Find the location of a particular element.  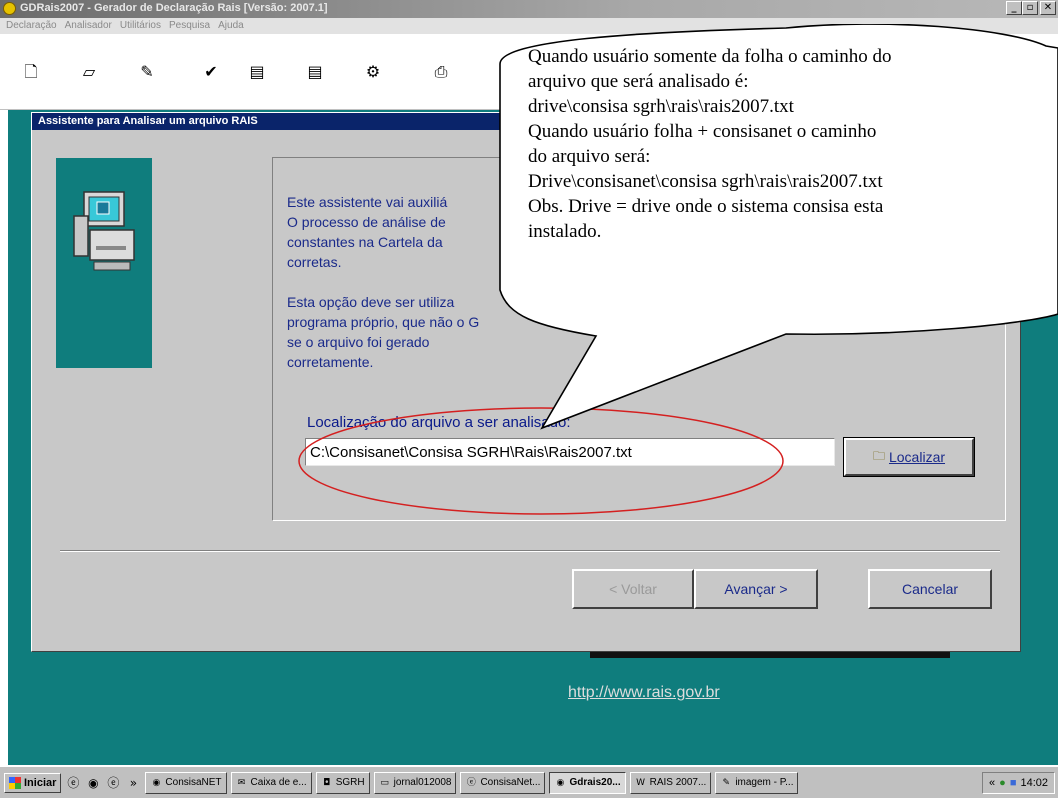

close-button: ✕ is located at coordinates (1048, 8).